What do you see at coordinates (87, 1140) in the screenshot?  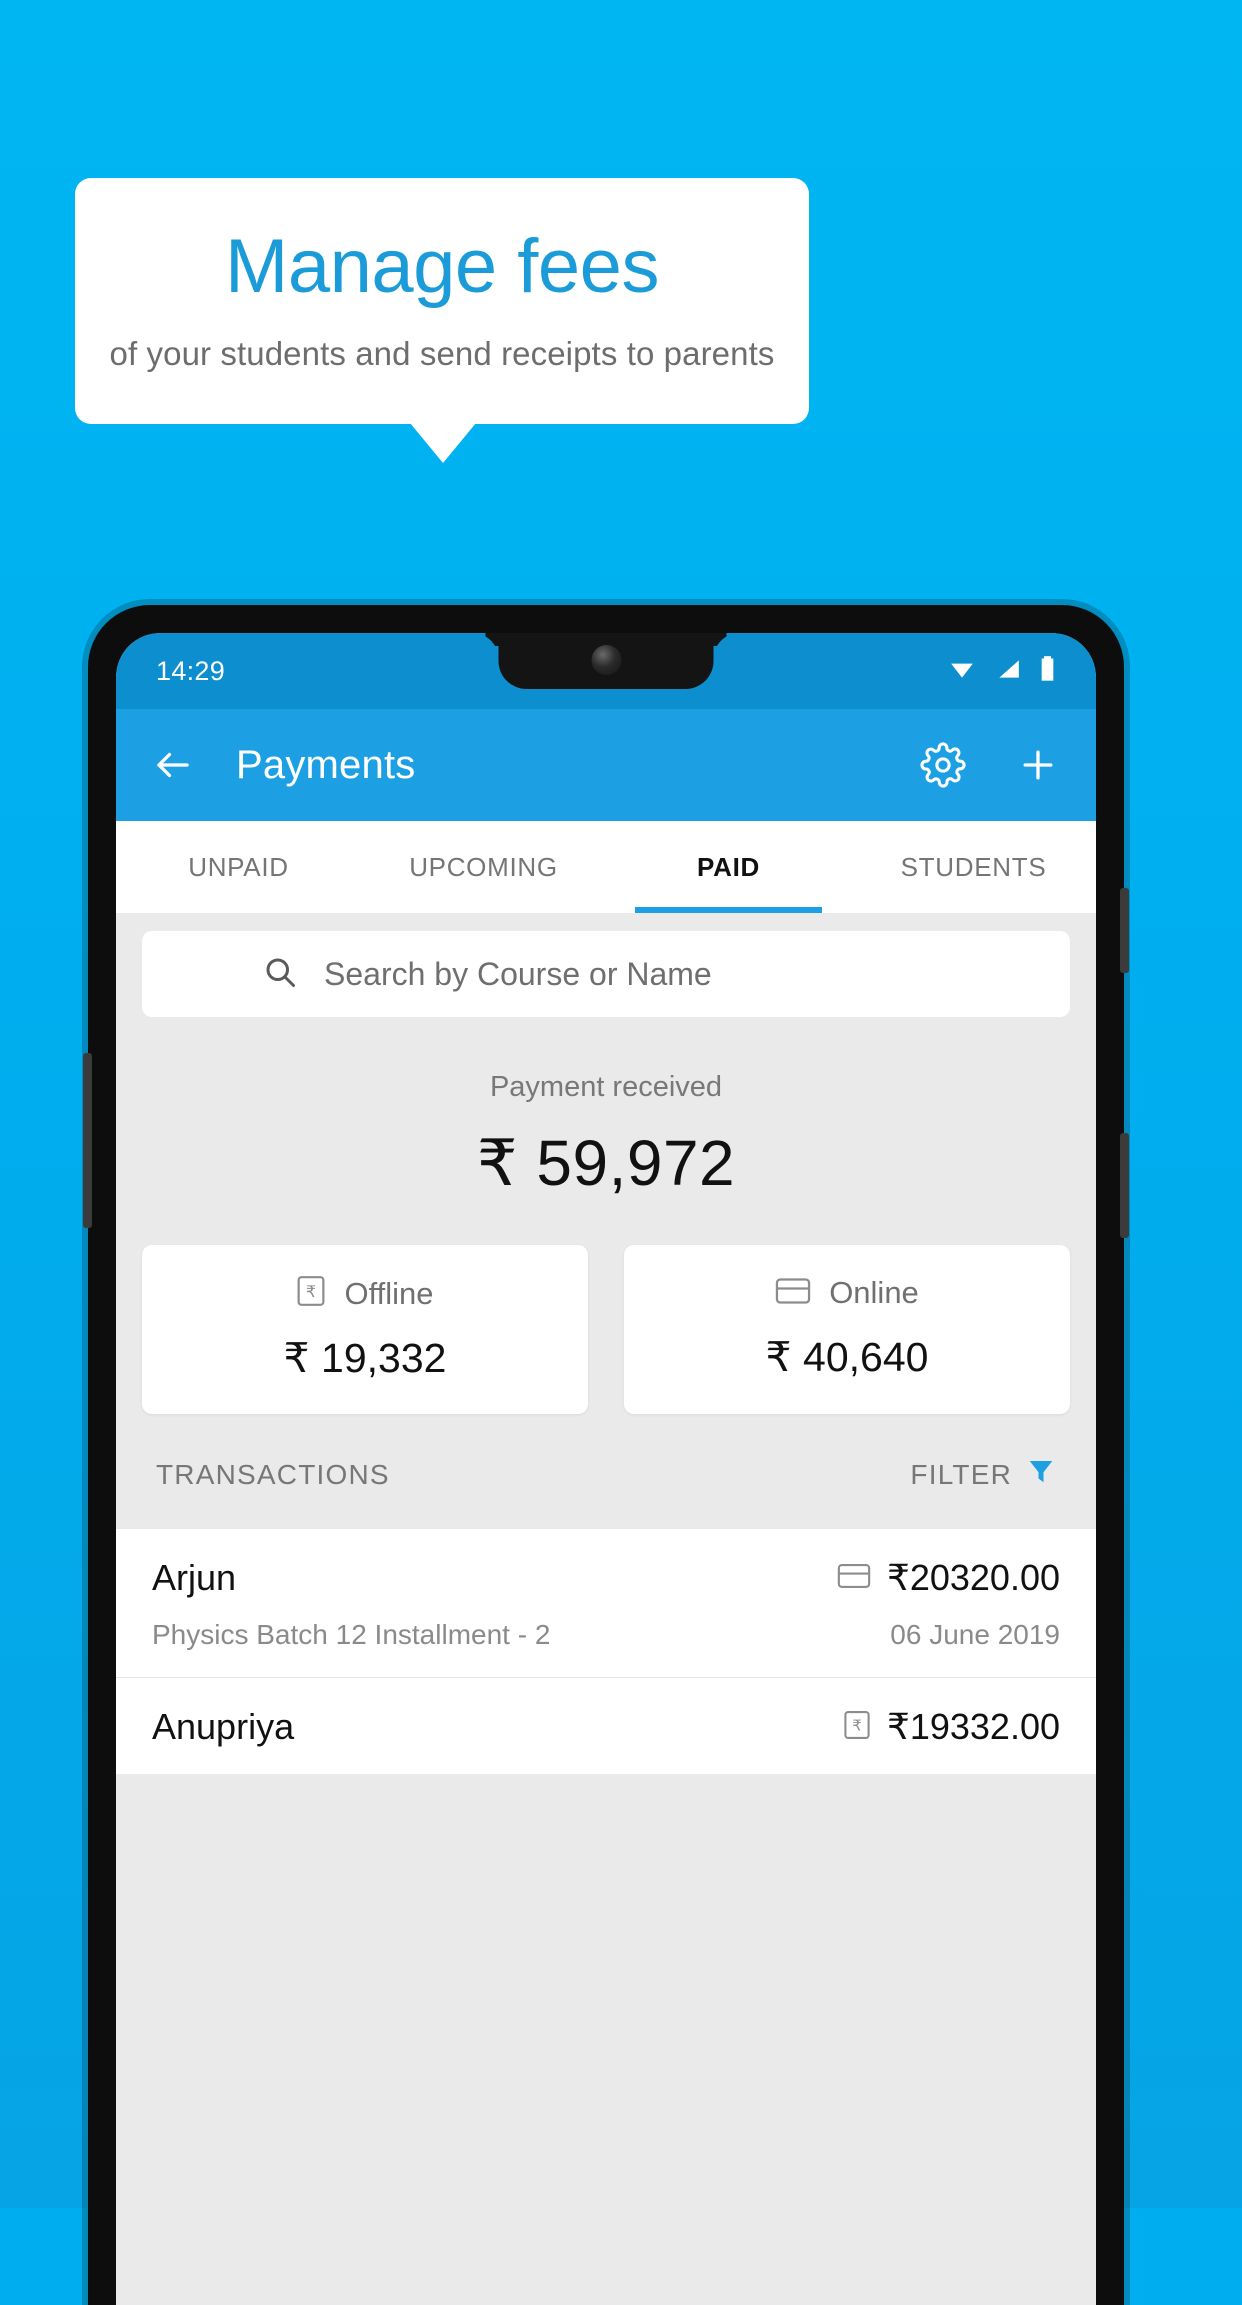 I see `volume-button` at bounding box center [87, 1140].